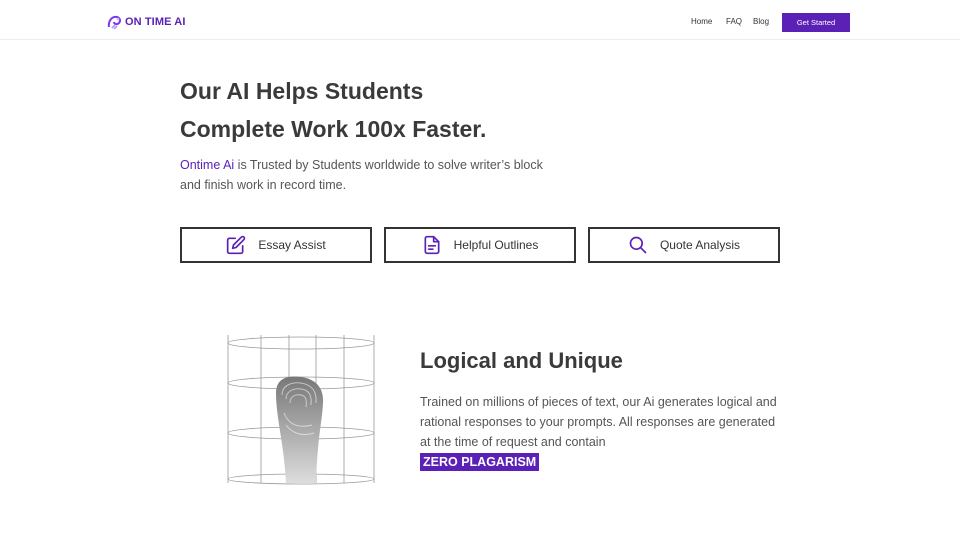  What do you see at coordinates (480, 20) in the screenshot?
I see `site-header: ON TIME AI Home FAQ Blog Get Started` at bounding box center [480, 20].